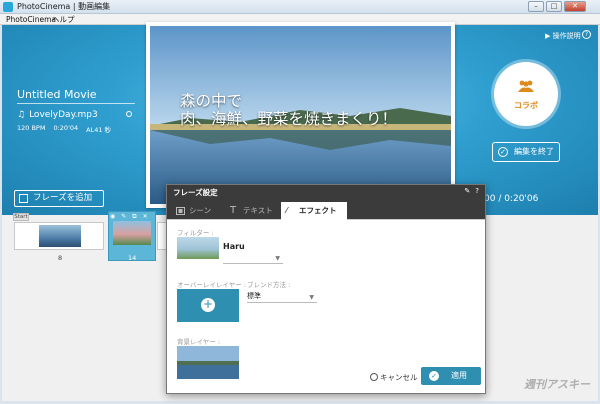 This screenshot has width=600, height=404. I want to click on clip-edit-icon: ✎, so click(123, 217).